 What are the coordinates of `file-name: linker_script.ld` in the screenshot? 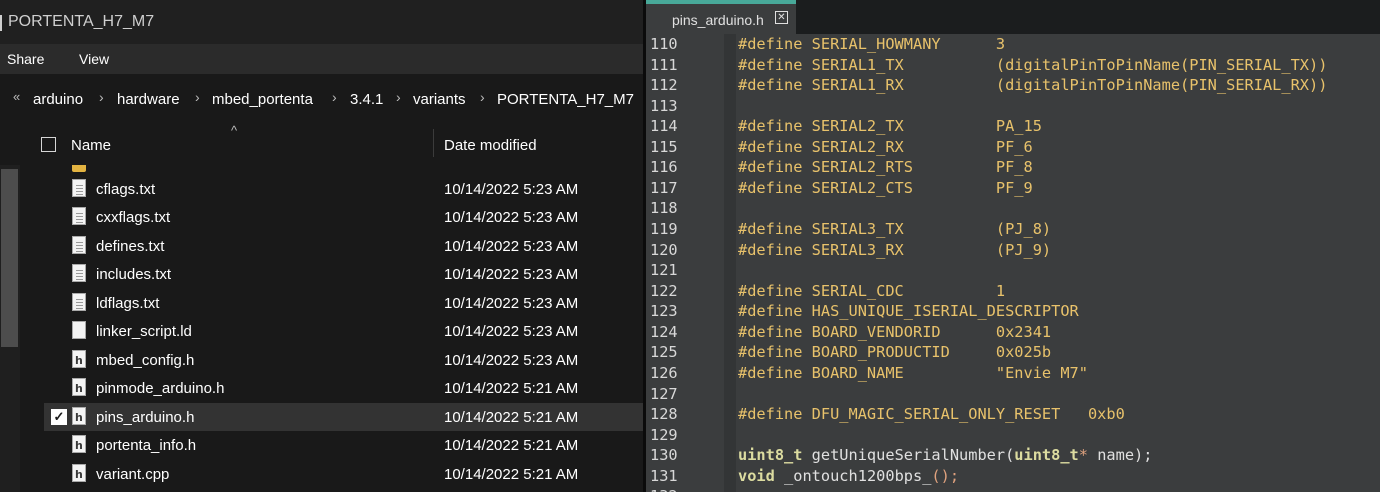 It's located at (144, 331).